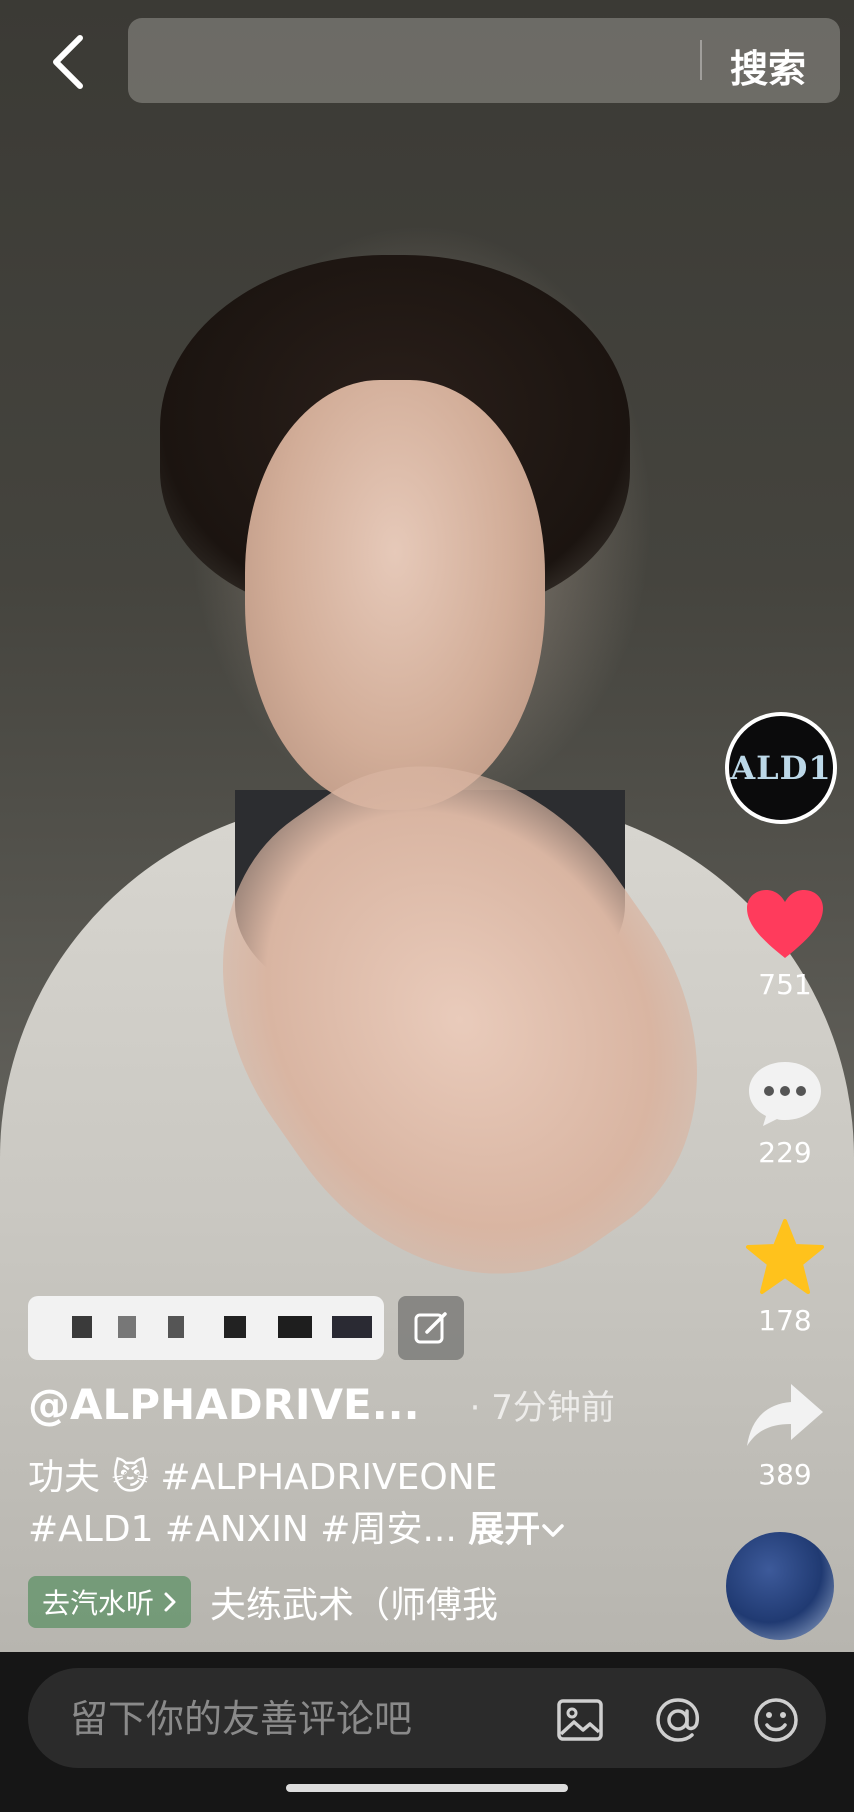 This screenshot has height=1812, width=854. What do you see at coordinates (701, 60) in the screenshot?
I see `search-divider` at bounding box center [701, 60].